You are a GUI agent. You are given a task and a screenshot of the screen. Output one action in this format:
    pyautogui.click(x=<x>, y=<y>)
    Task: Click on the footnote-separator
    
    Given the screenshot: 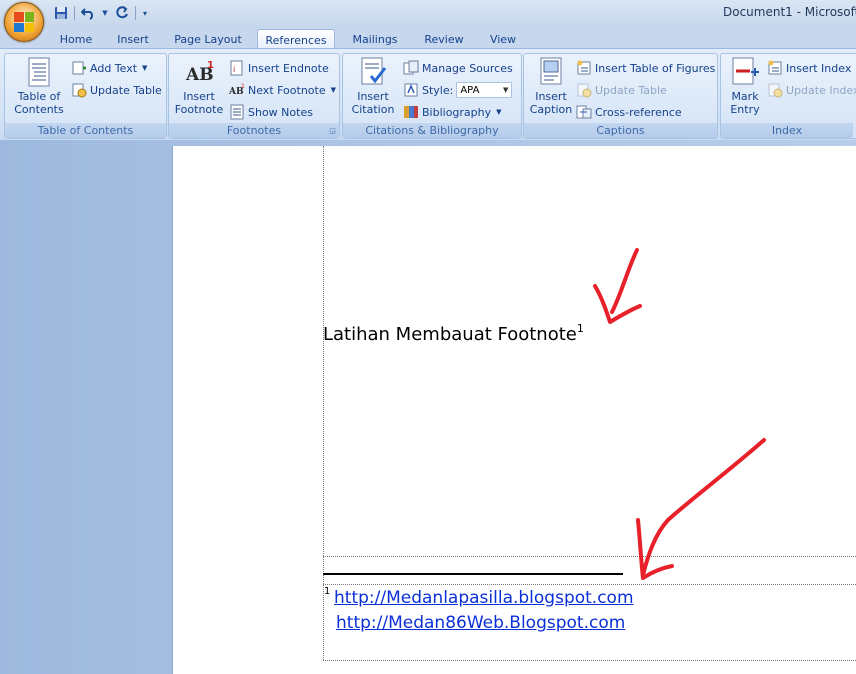 What is the action you would take?
    pyautogui.click(x=473, y=574)
    